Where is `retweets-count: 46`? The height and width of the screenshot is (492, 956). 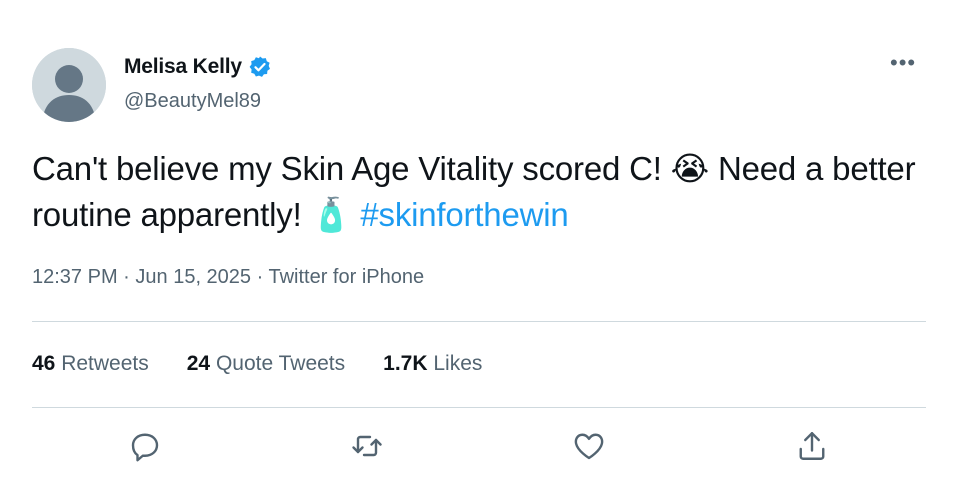
retweets-count: 46 is located at coordinates (44, 363).